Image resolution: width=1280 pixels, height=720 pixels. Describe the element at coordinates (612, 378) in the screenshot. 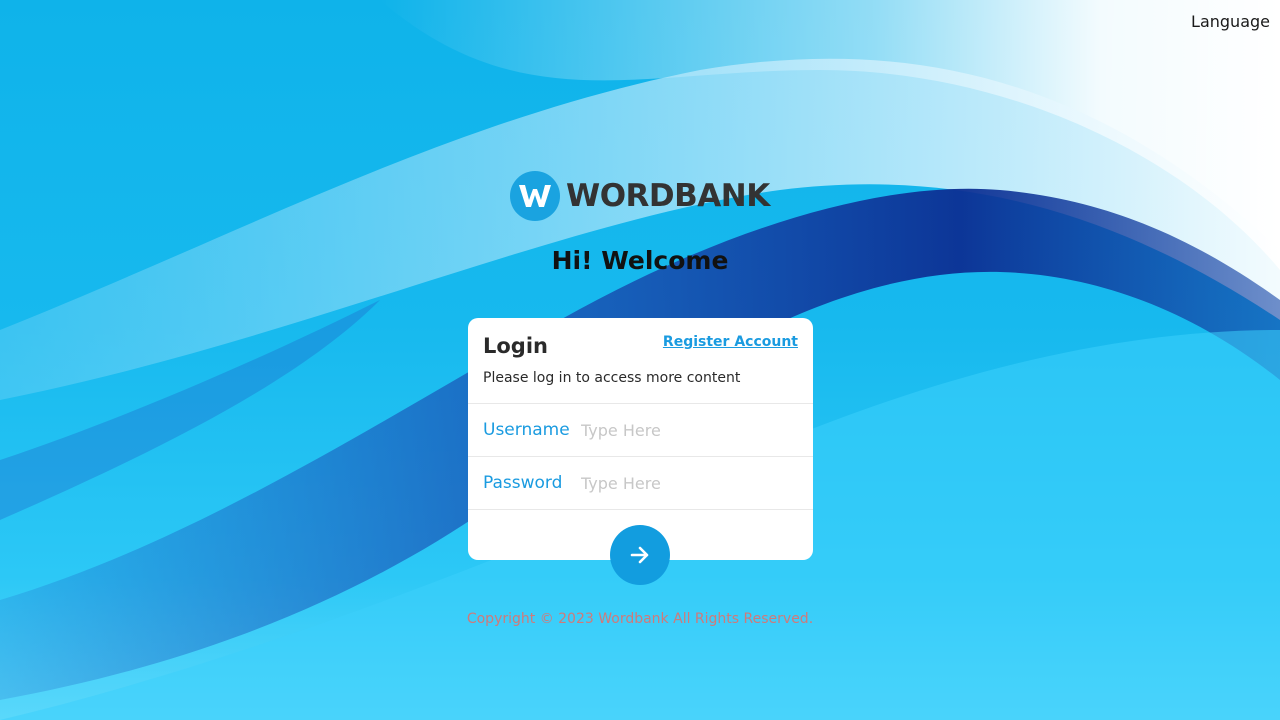

I see `login-subtitle: Please log in to access more content` at that location.